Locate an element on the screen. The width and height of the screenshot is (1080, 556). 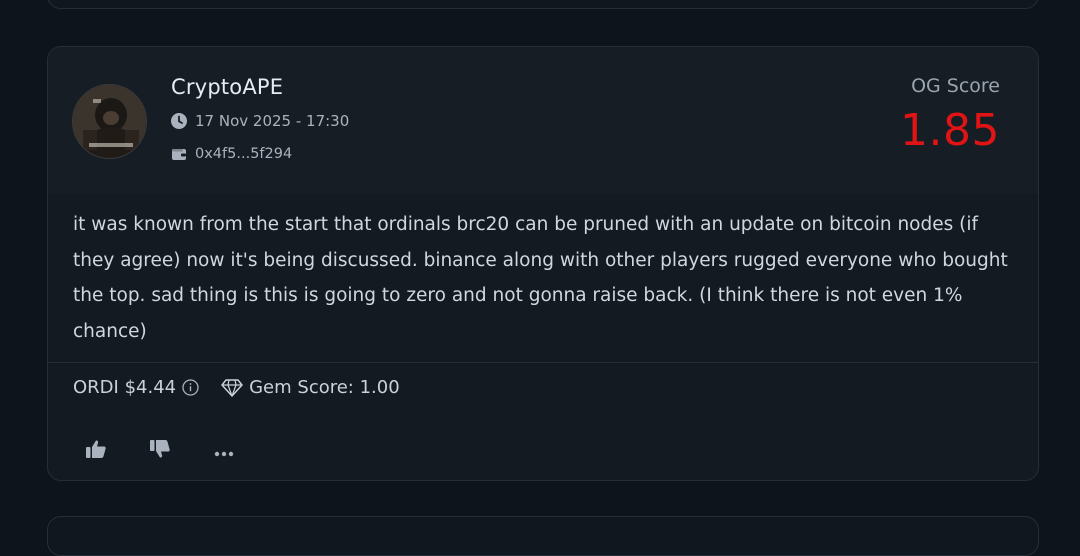
wallet-address: 0x4f5...5f294 is located at coordinates (231, 154).